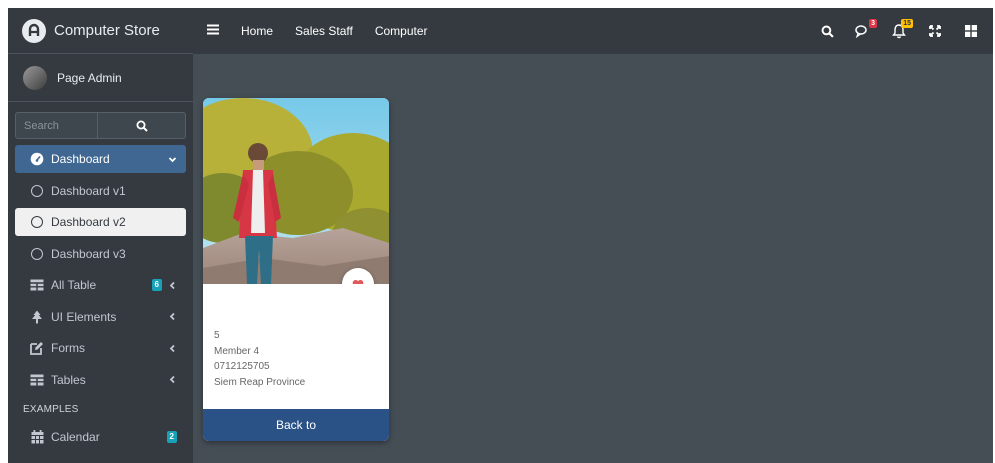 This screenshot has height=463, width=995. I want to click on sidebar-search, so click(100, 125).